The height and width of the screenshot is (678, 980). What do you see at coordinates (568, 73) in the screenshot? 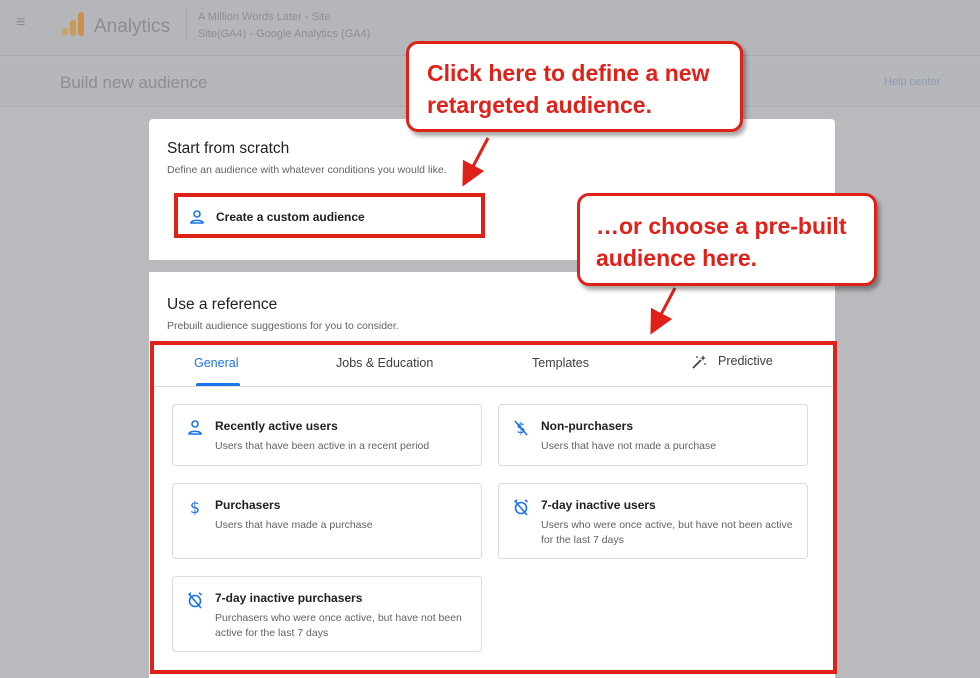
I see `top-callout-line1: Click here to define a new` at bounding box center [568, 73].